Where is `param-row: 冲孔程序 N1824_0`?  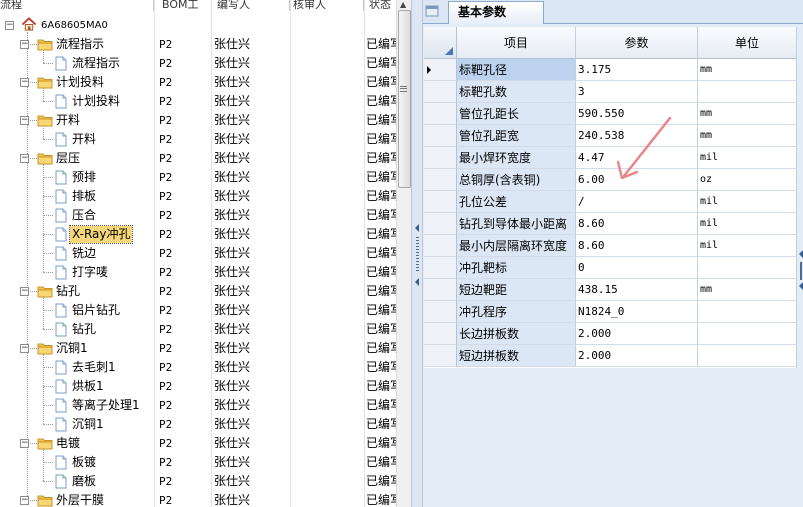 param-row: 冲孔程序 N1824_0 is located at coordinates (610, 312).